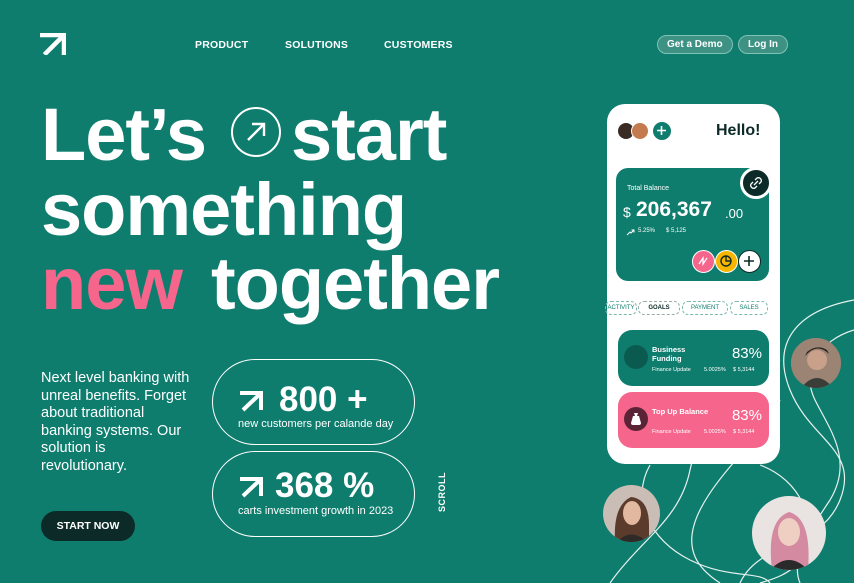  I want to click on tab-activity: ACTIVITY, so click(621, 308).